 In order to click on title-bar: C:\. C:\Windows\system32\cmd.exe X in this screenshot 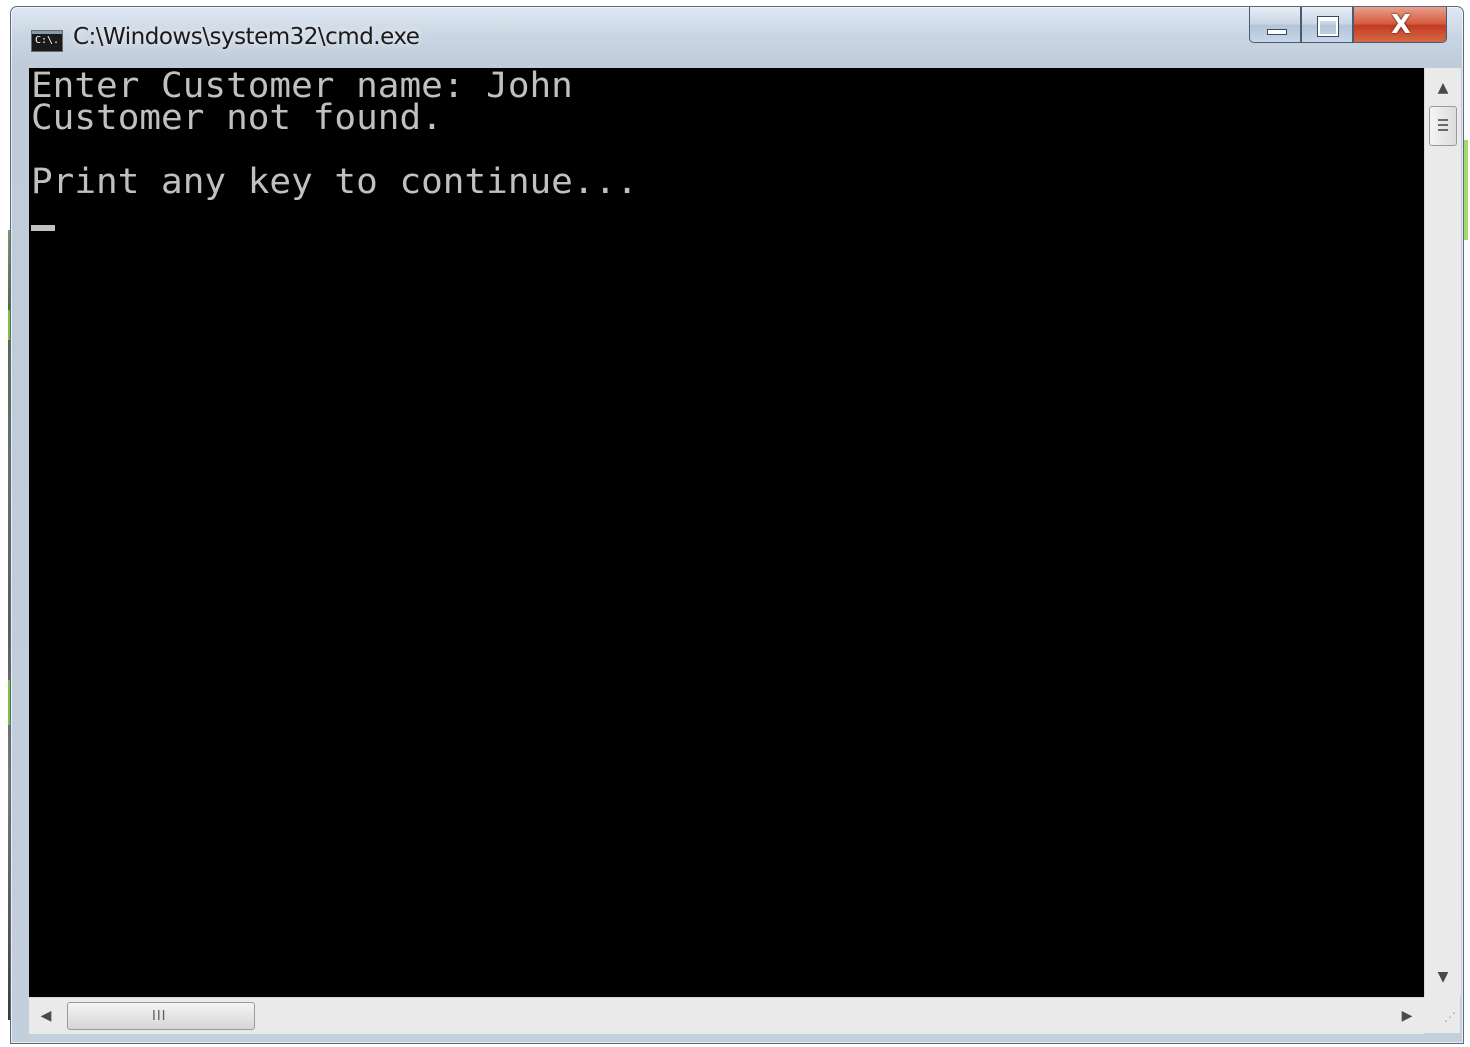, I will do `click(737, 36)`.